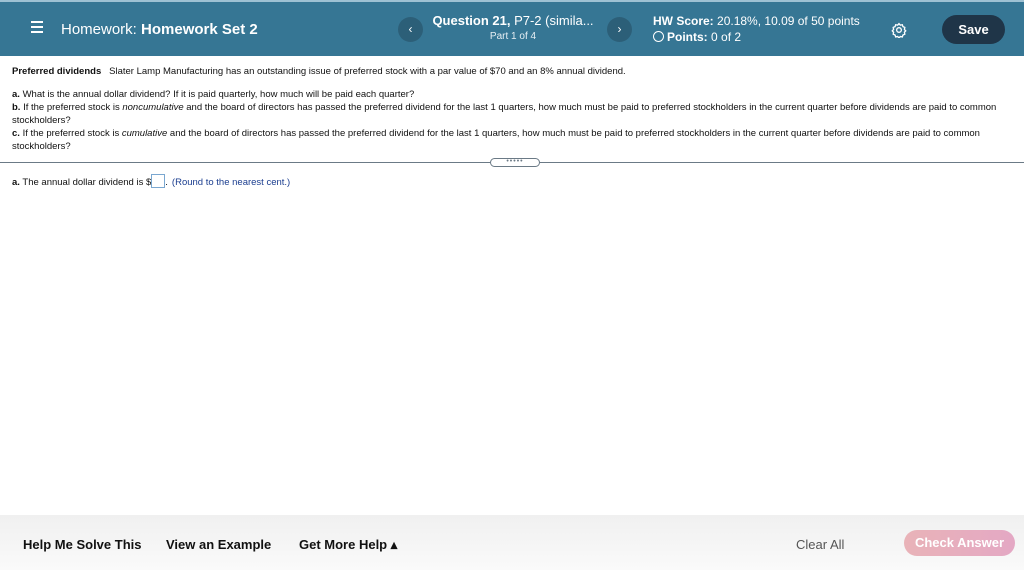 This screenshot has height=570, width=1024. I want to click on annual-dividend-input, so click(158, 181).